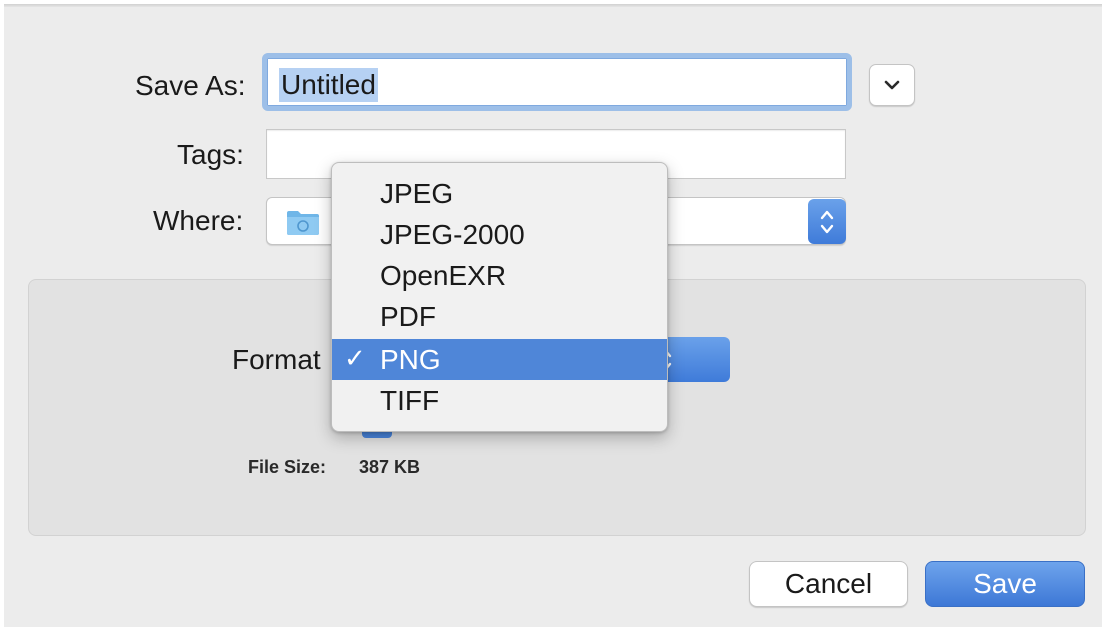  What do you see at coordinates (328, 85) in the screenshot?
I see `save-as-value: Untitled` at bounding box center [328, 85].